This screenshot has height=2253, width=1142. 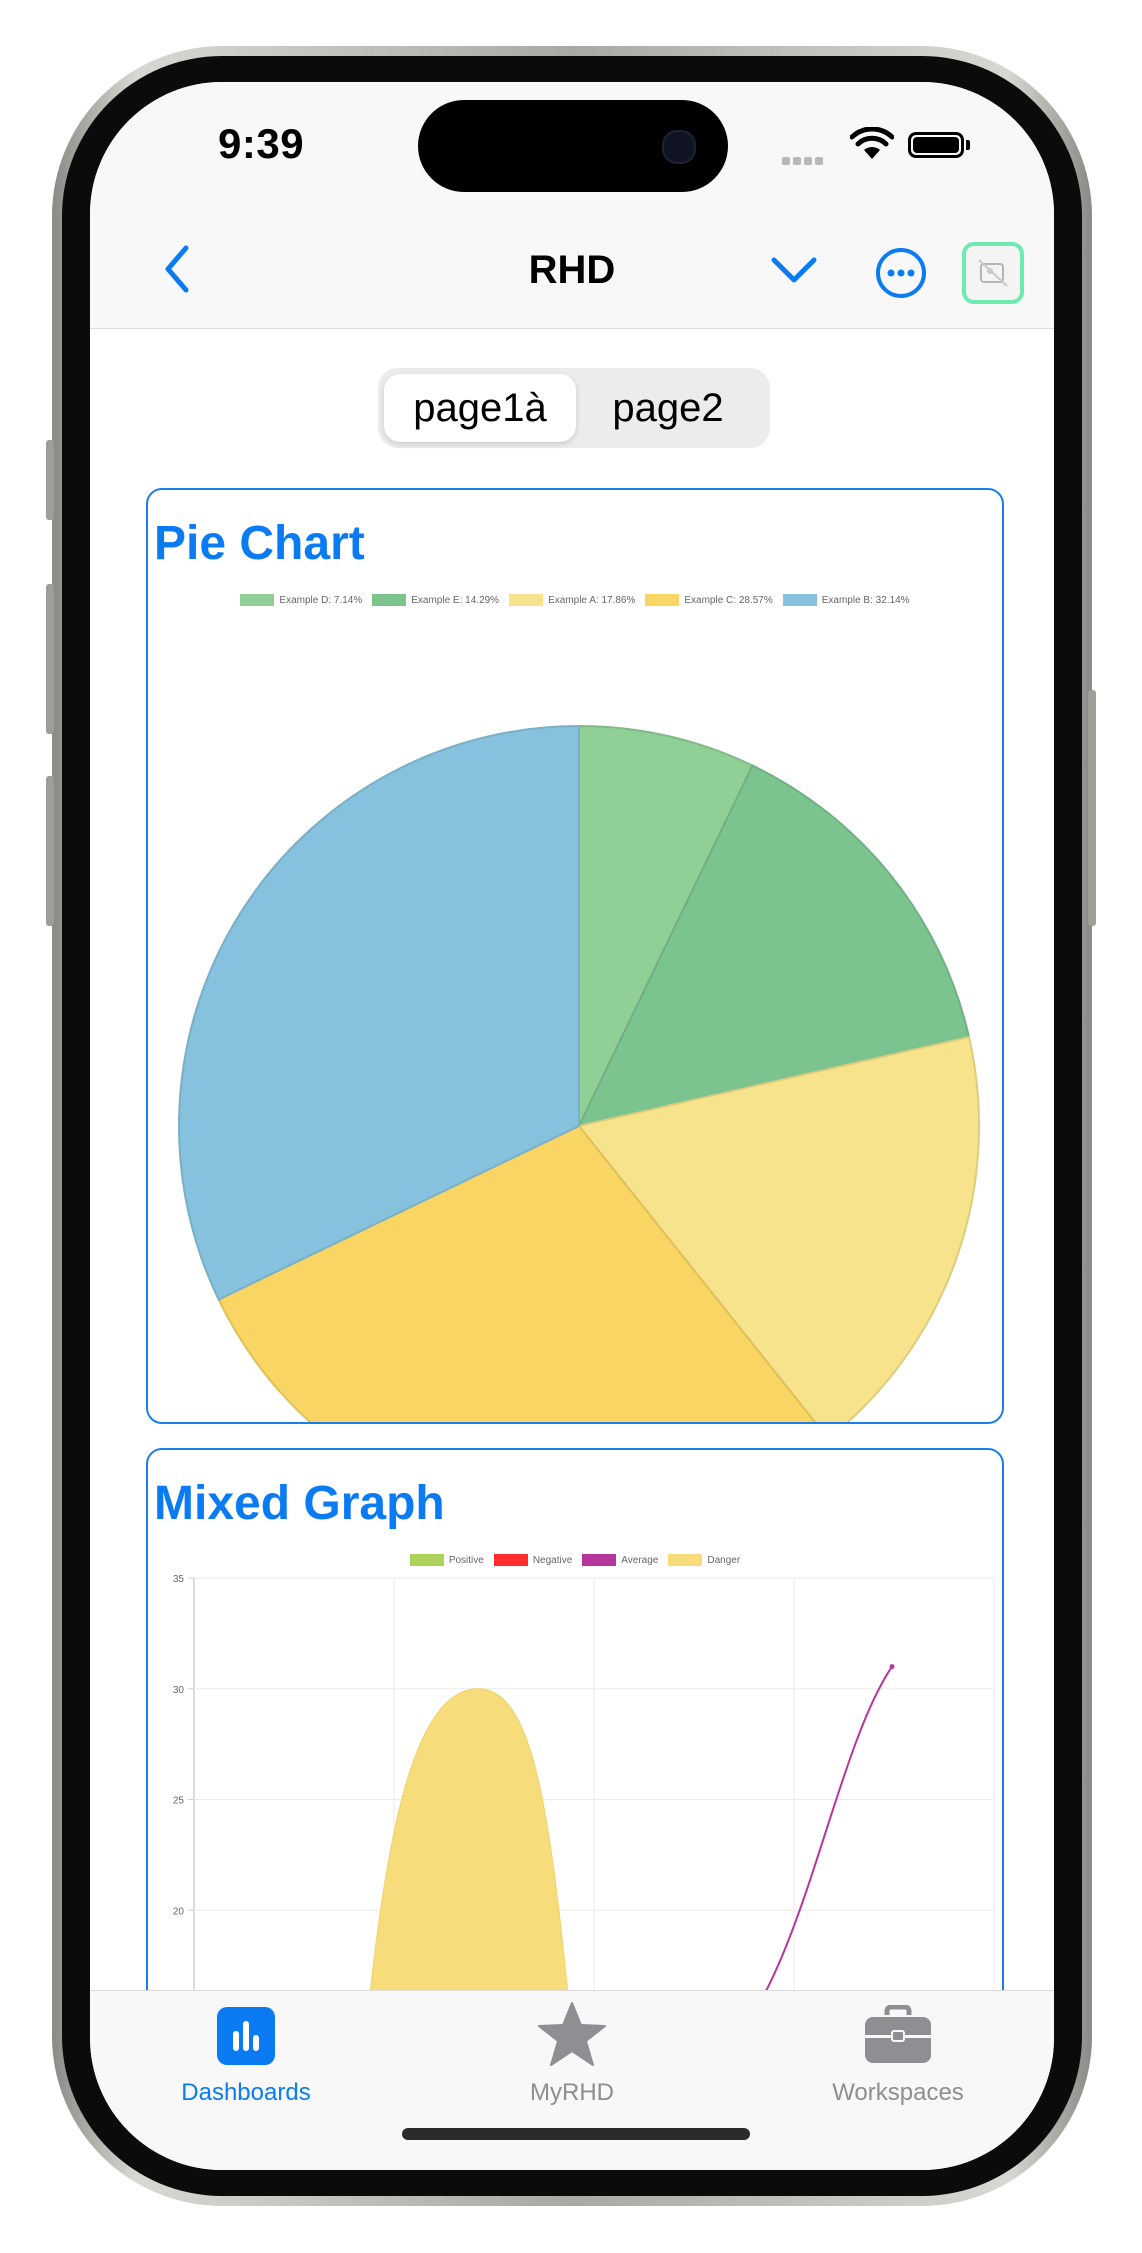 What do you see at coordinates (572, 2034) in the screenshot?
I see `star-icon` at bounding box center [572, 2034].